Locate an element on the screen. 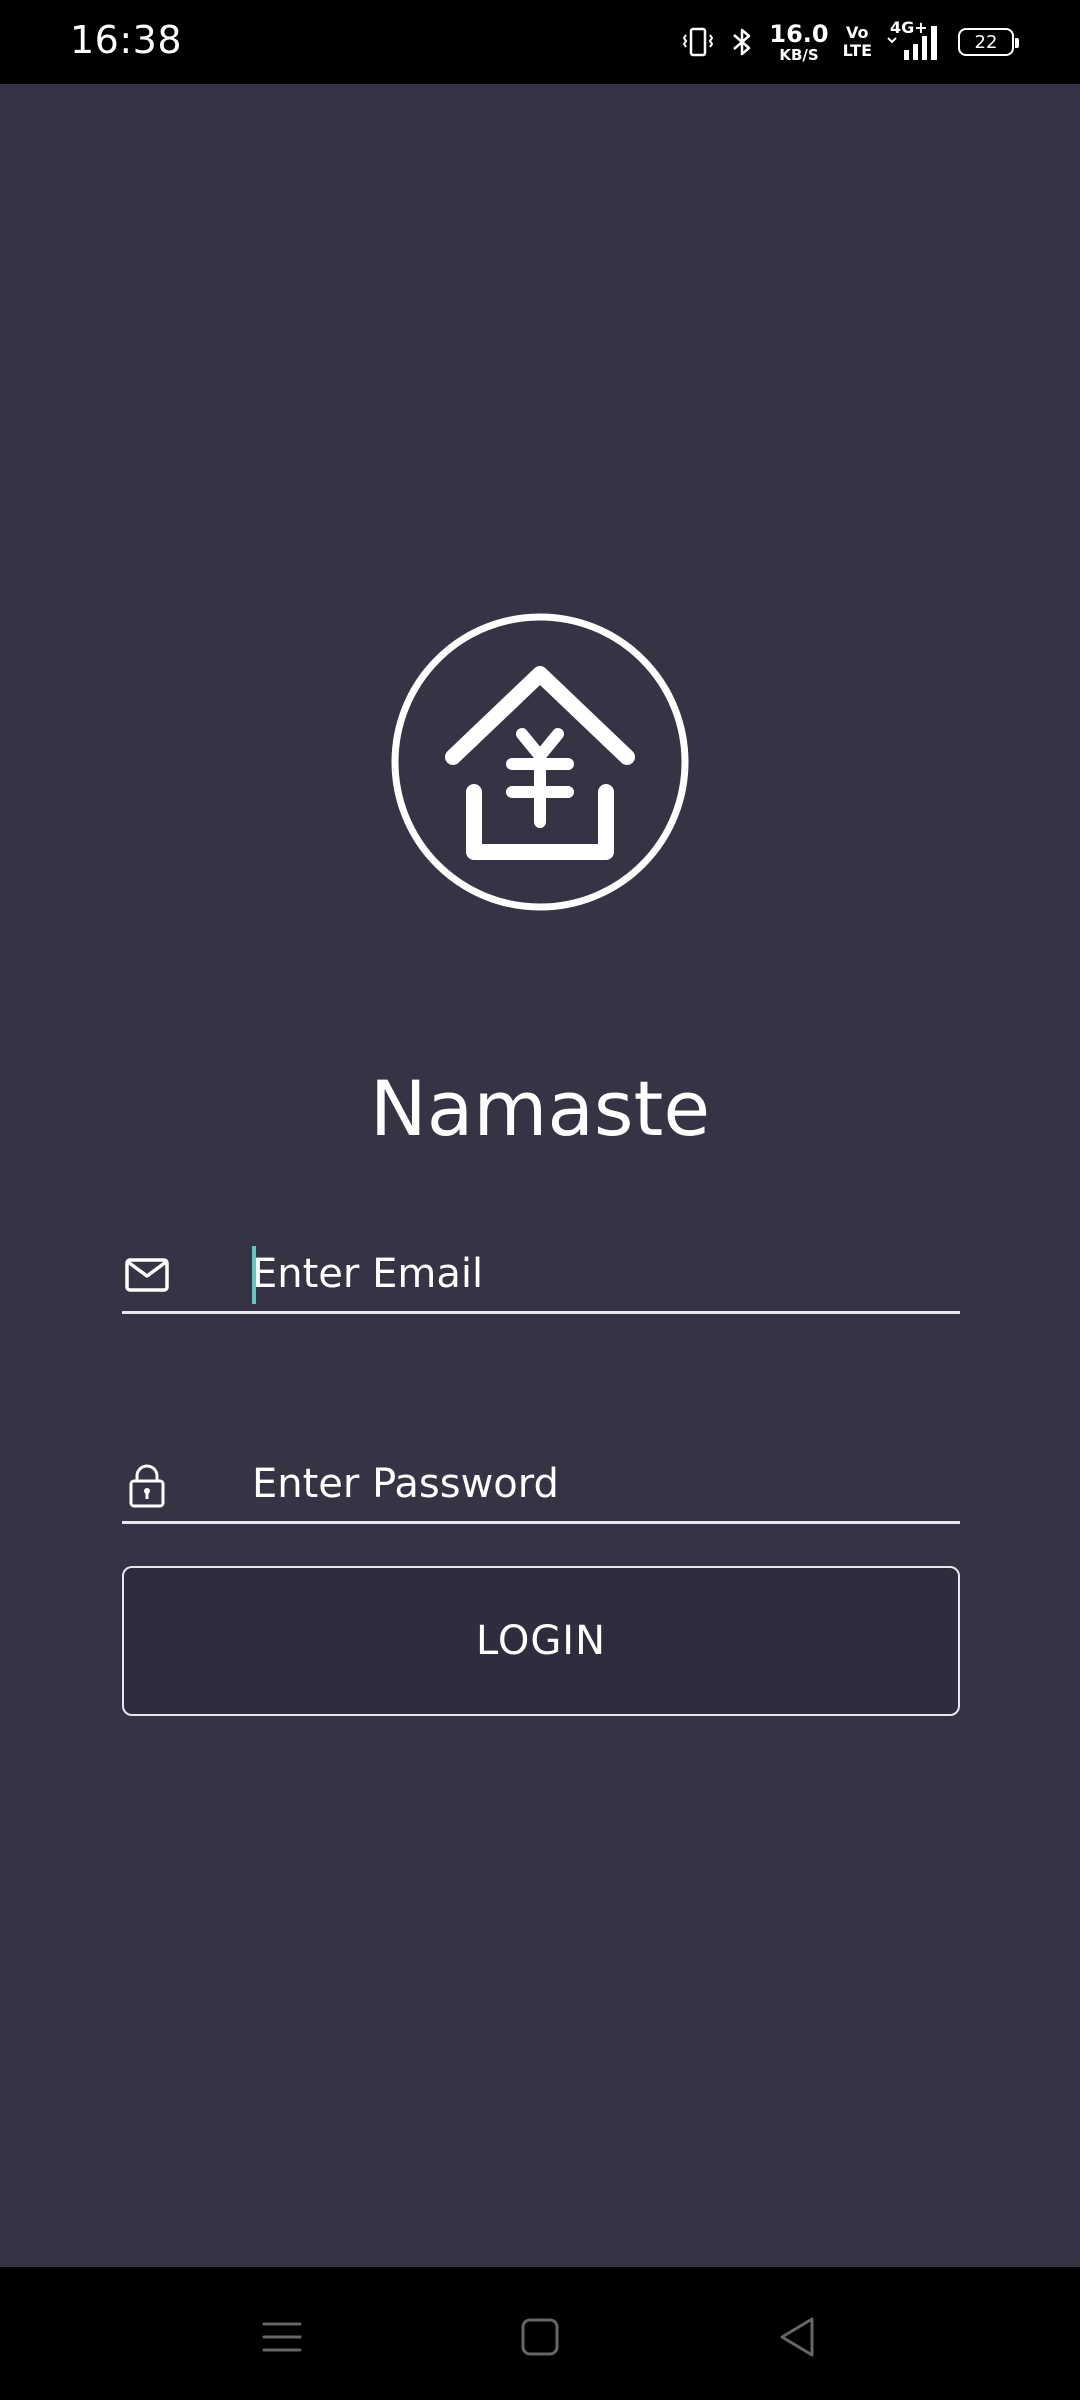 The image size is (1080, 2400). status-icons: 16.0 KB/S Vo LTE 4G+ 22 is located at coordinates (850, 42).